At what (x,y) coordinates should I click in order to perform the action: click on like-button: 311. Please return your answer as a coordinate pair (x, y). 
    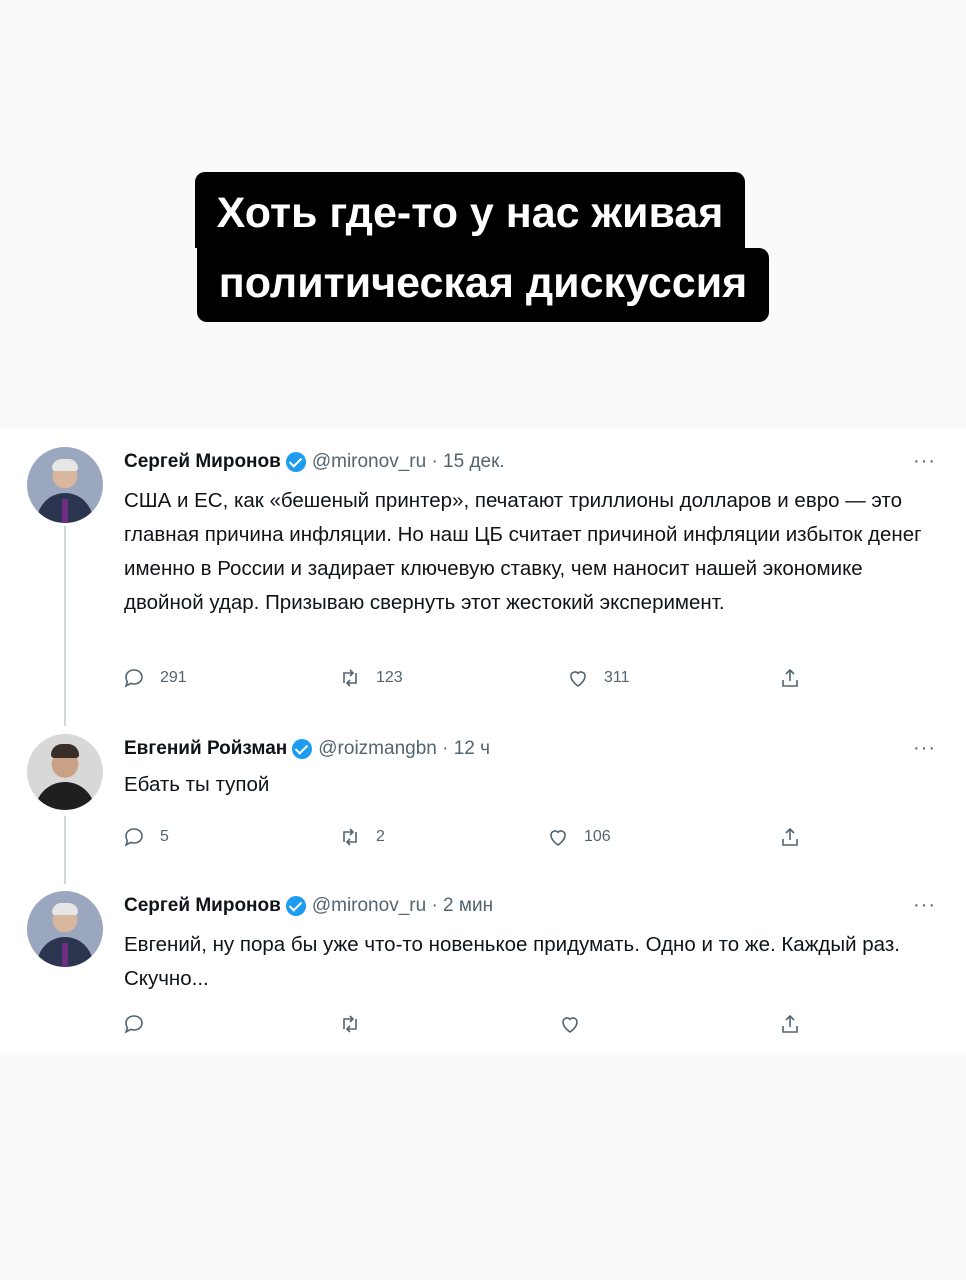
    Looking at the image, I should click on (598, 678).